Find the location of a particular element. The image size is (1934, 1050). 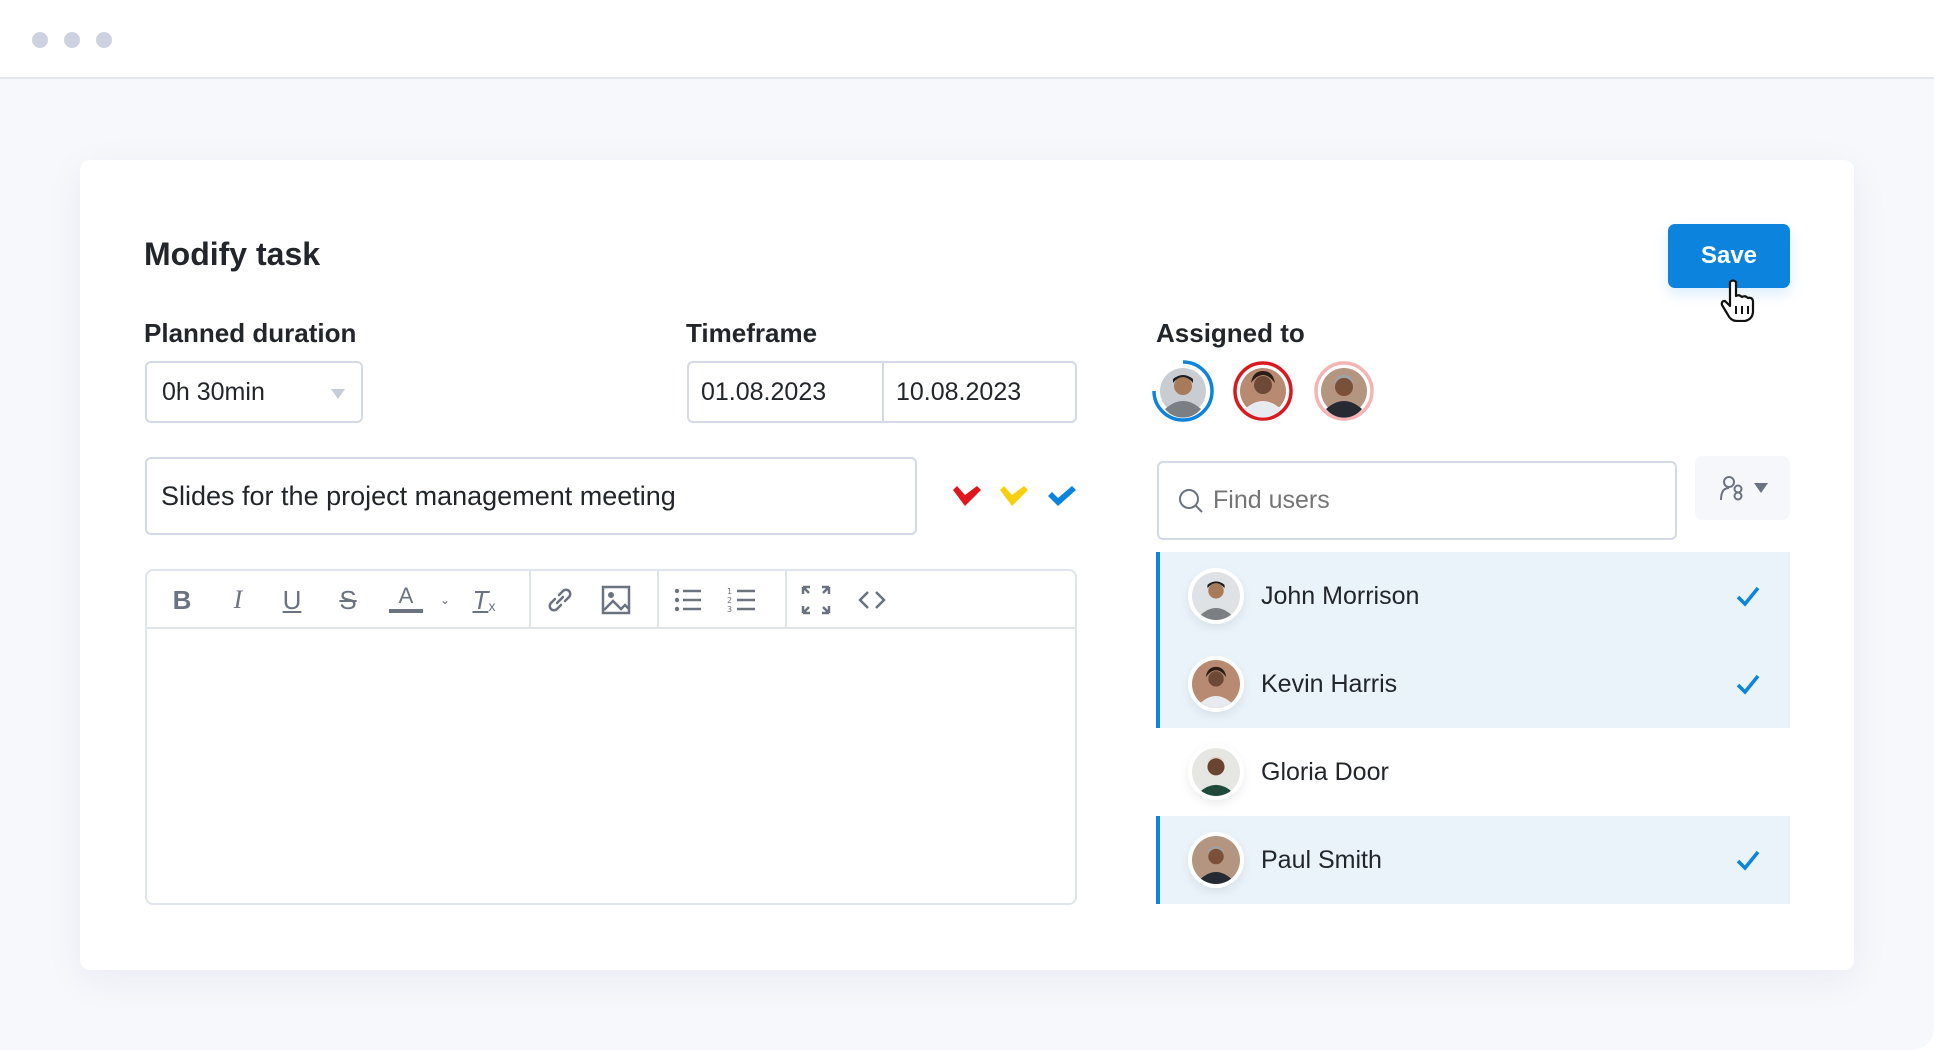

user-row-john-morrison: John Morrison is located at coordinates (1473, 596).